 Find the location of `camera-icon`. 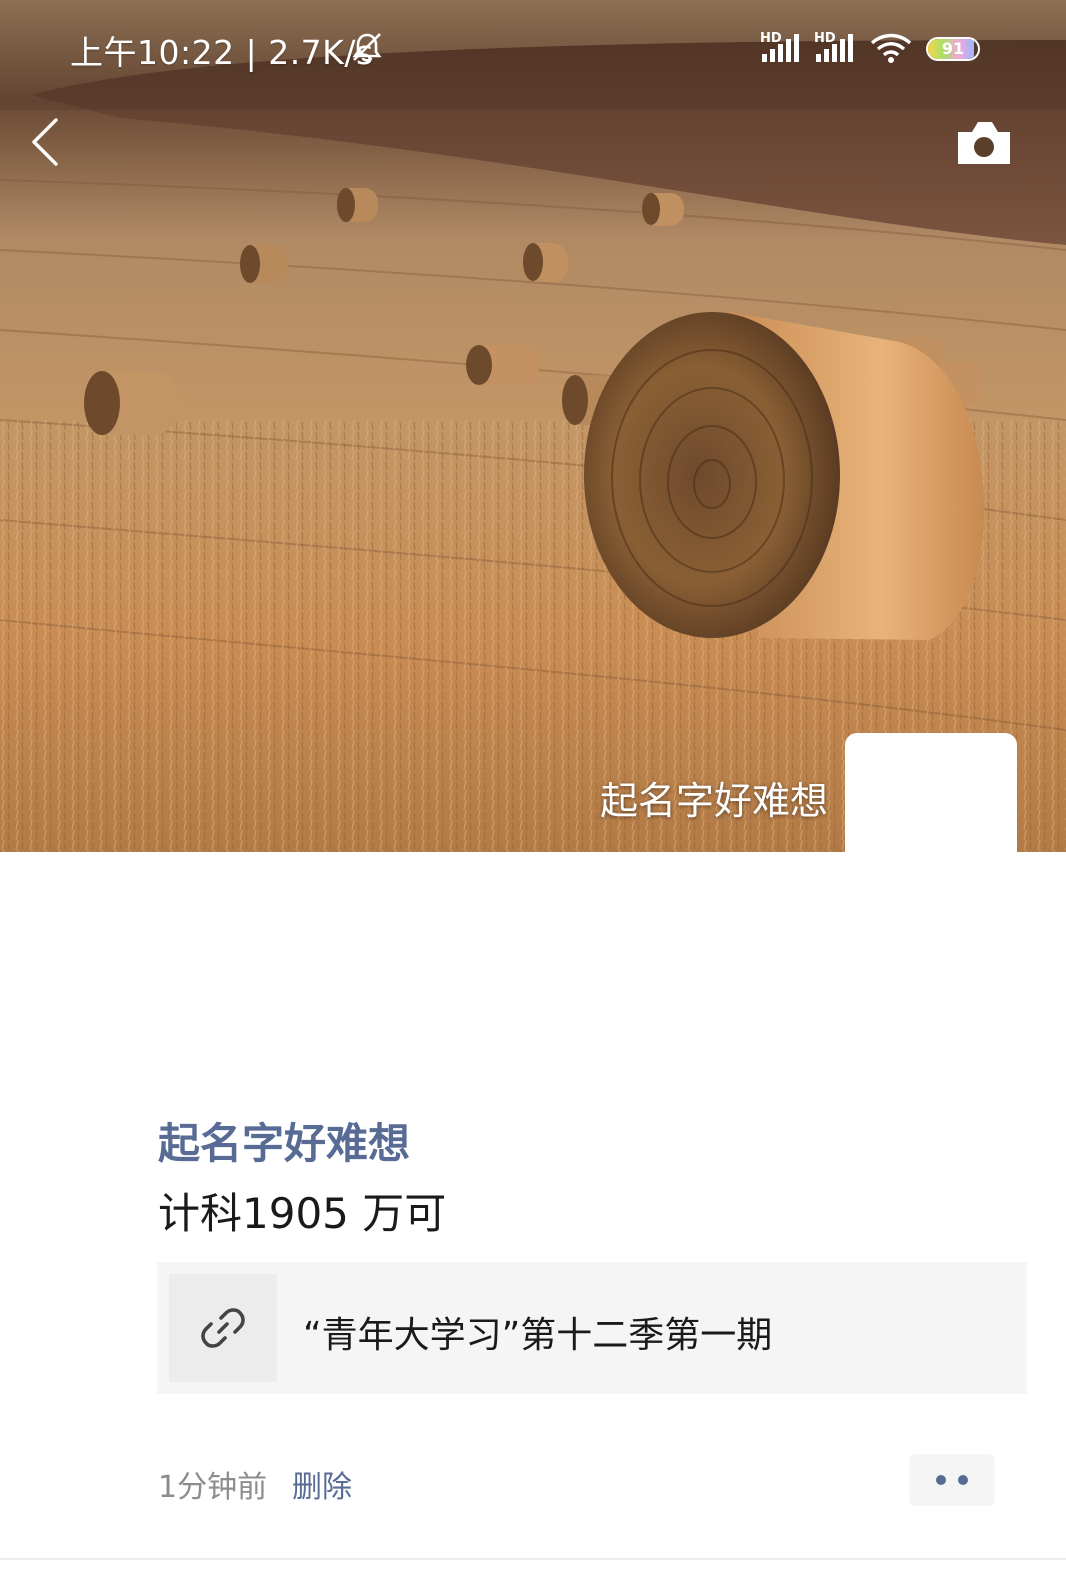

camera-icon is located at coordinates (984, 143).